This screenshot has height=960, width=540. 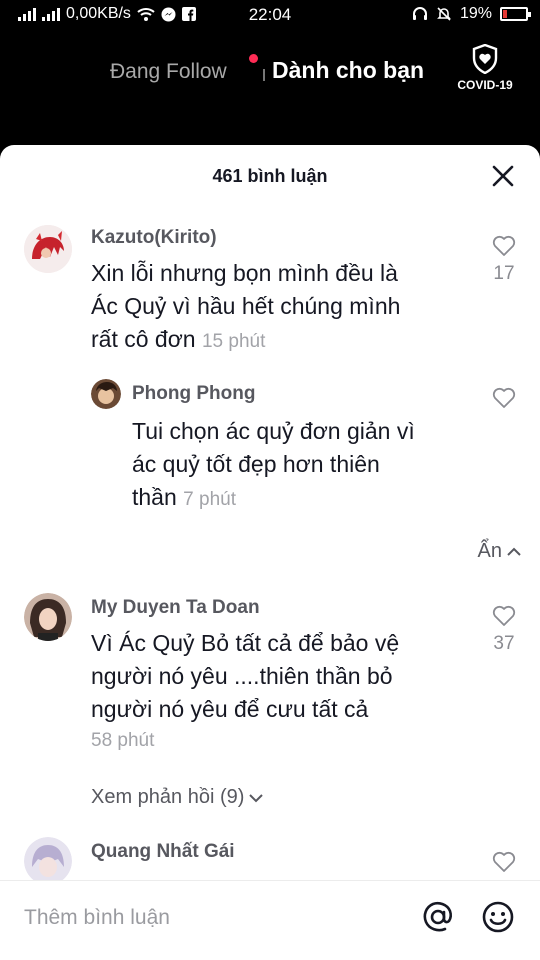 I want to click on like-button: 17, so click(x=504, y=260).